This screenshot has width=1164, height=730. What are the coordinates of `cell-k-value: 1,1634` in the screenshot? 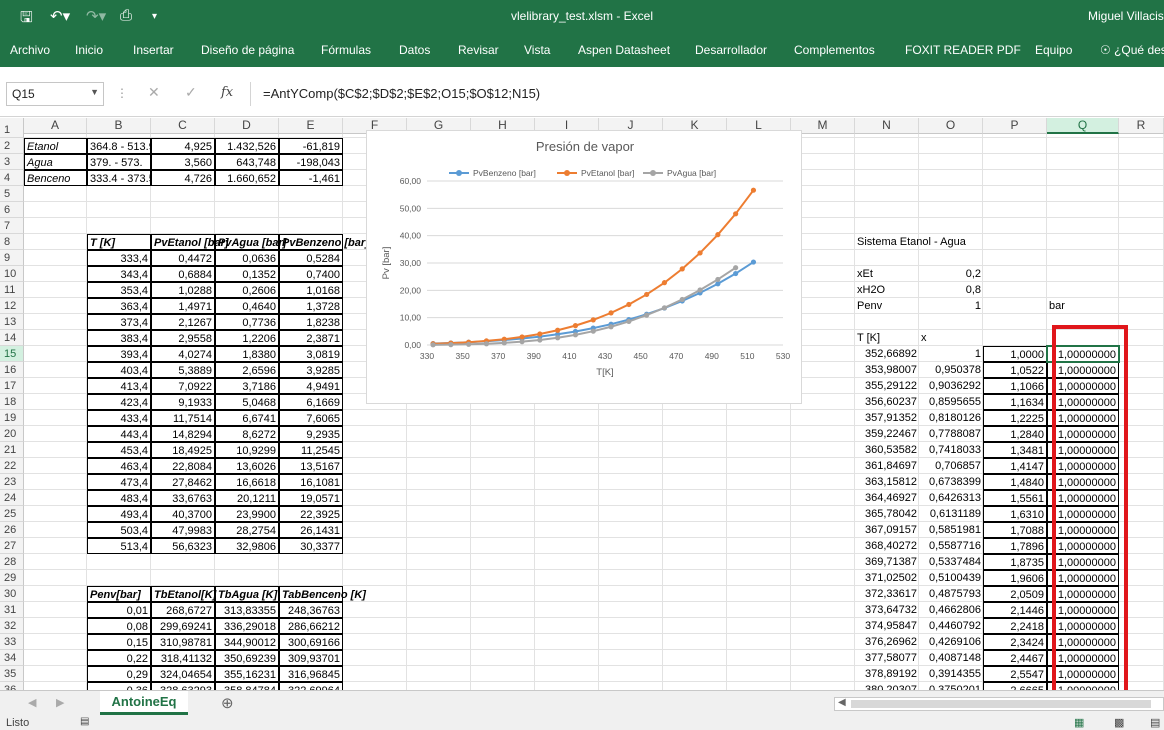 It's located at (1015, 402).